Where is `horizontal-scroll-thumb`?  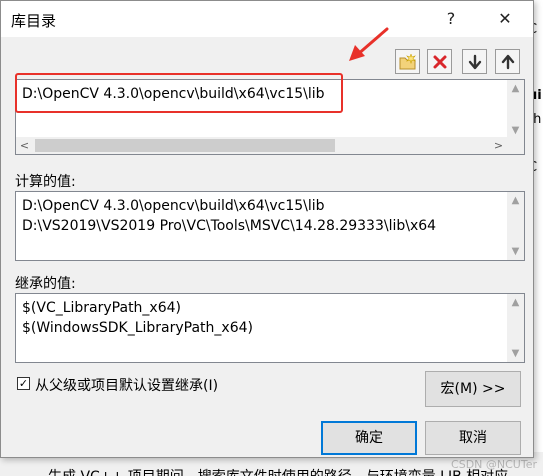 horizontal-scroll-thumb is located at coordinates (185, 145).